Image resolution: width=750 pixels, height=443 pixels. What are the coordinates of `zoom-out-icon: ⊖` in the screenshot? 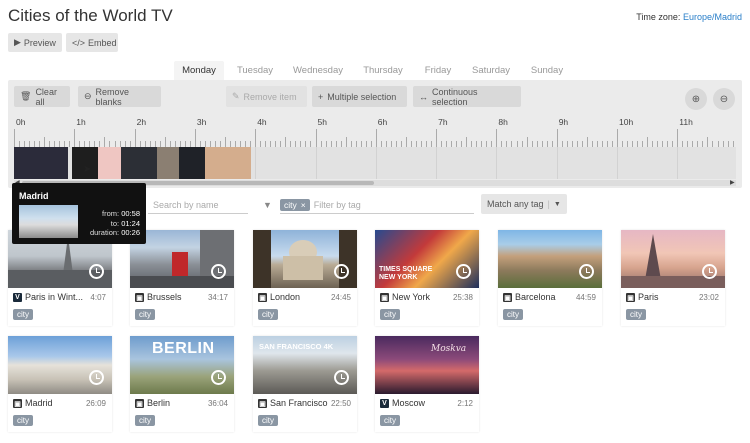 It's located at (724, 99).